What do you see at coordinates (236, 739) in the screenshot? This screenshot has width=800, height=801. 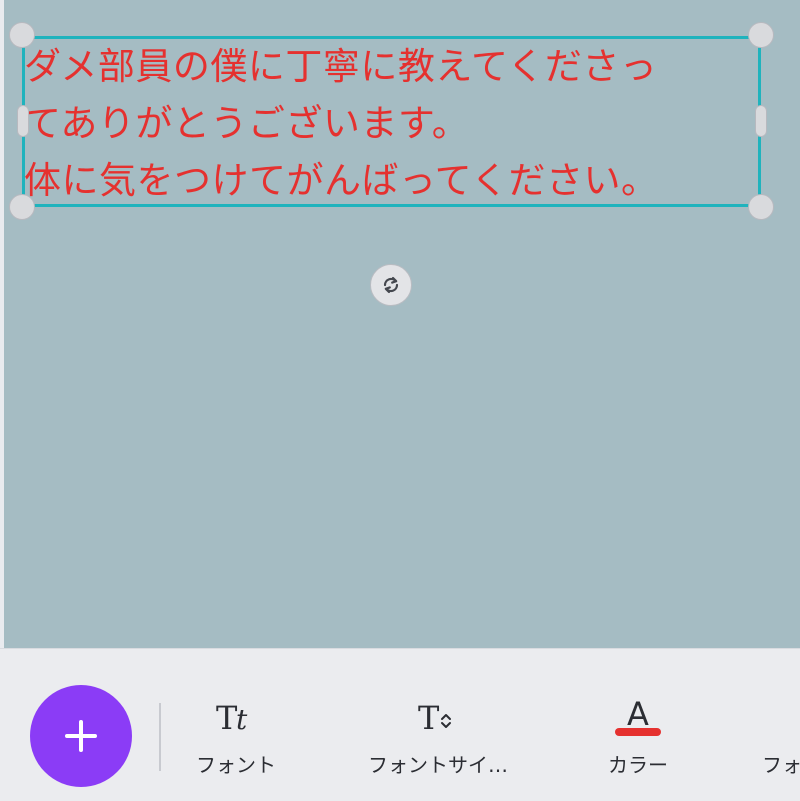 I see `font-tool-button: T t フォント` at bounding box center [236, 739].